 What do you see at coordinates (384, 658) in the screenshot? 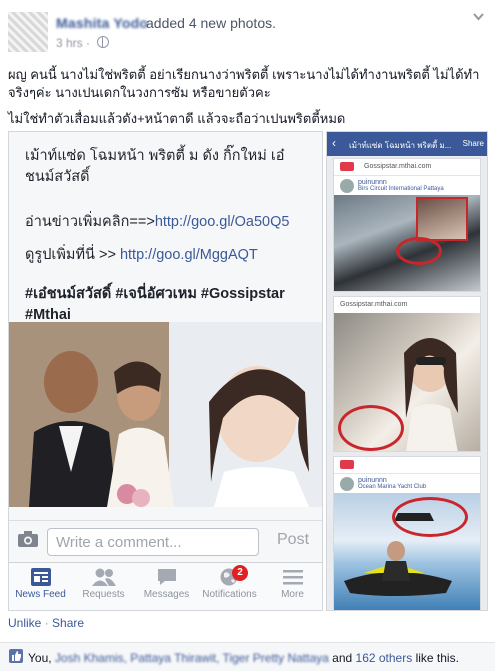
I see `likes-others-link: 162 others` at bounding box center [384, 658].